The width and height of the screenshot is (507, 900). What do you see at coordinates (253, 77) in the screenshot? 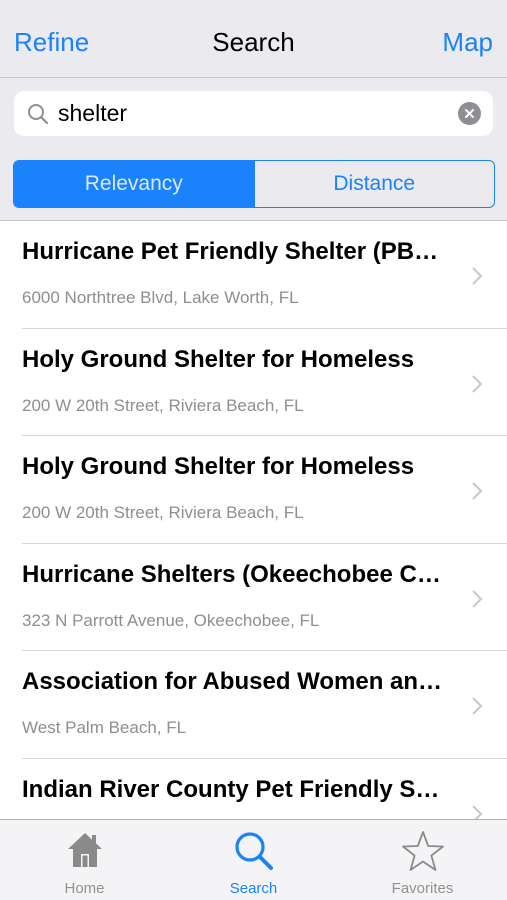
I see `navbar-divider` at bounding box center [253, 77].